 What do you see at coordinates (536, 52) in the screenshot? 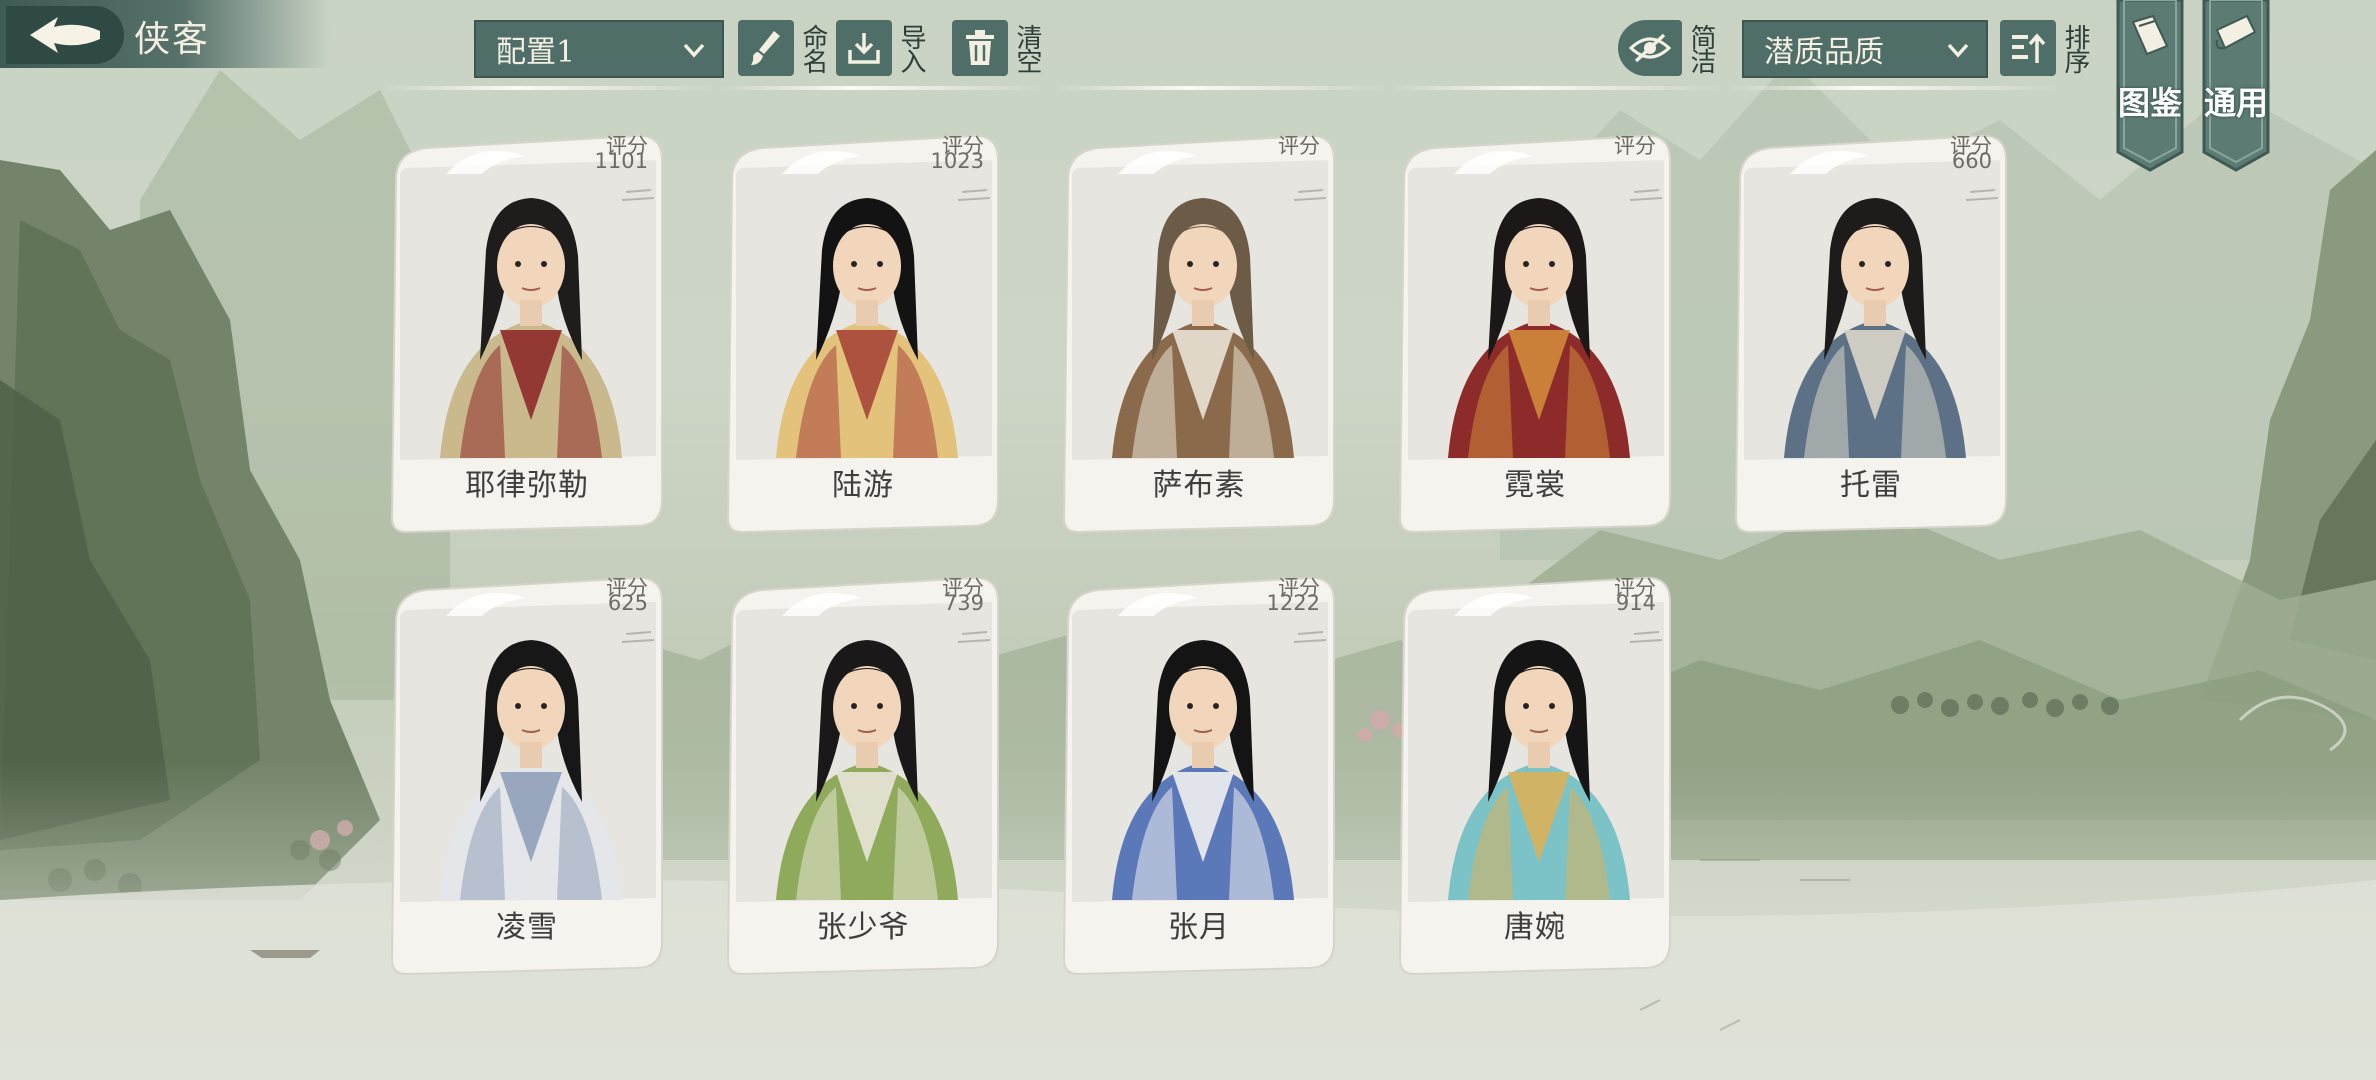
I see `config-select-value: 配置1` at bounding box center [536, 52].